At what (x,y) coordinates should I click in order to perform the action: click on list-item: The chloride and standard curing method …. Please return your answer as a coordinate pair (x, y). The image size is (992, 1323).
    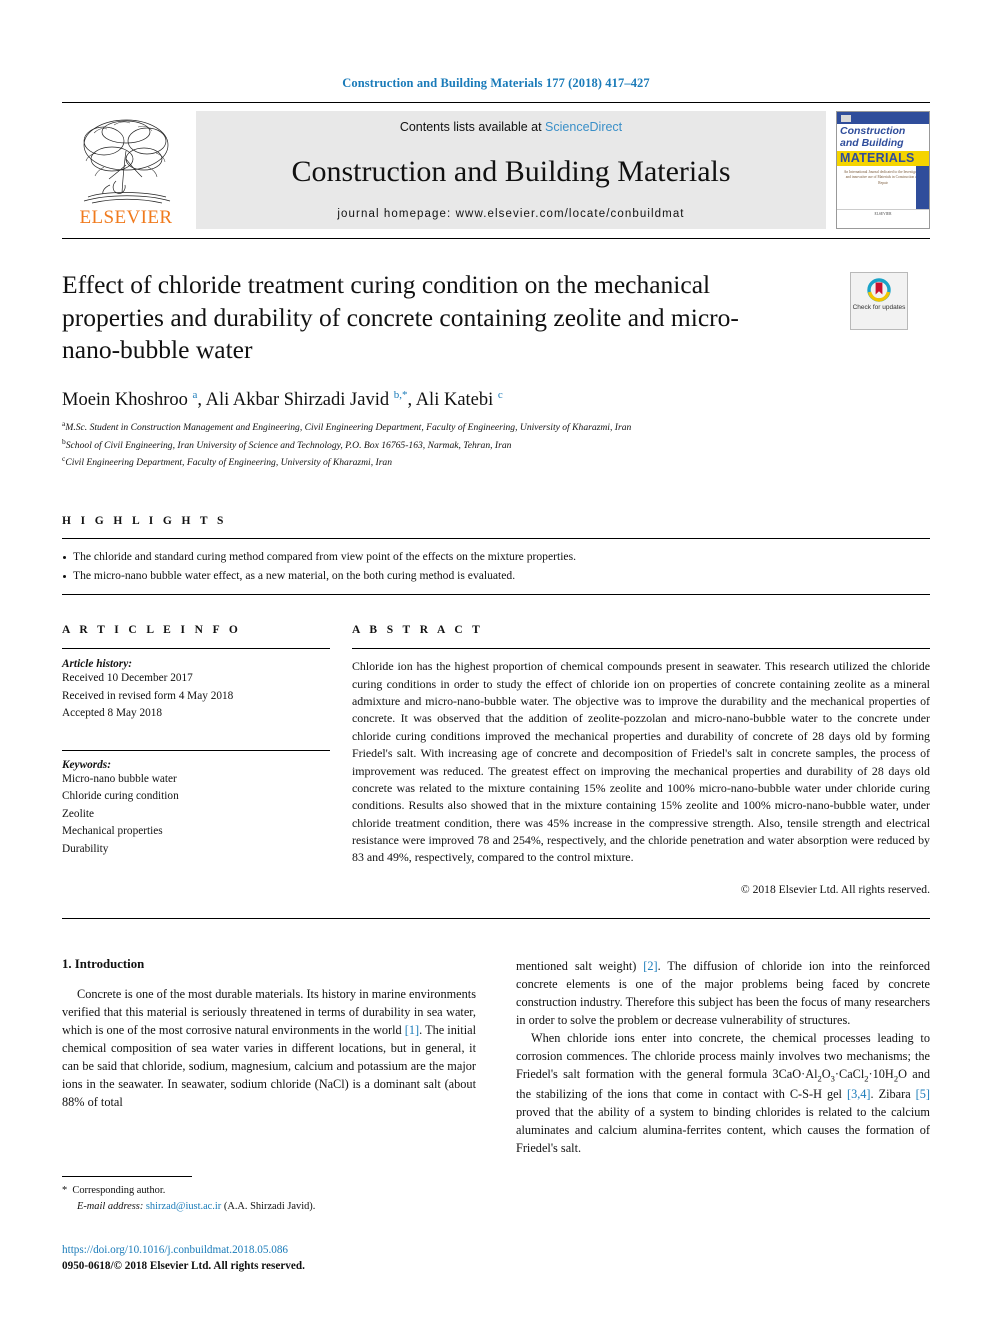
    Looking at the image, I should click on (496, 557).